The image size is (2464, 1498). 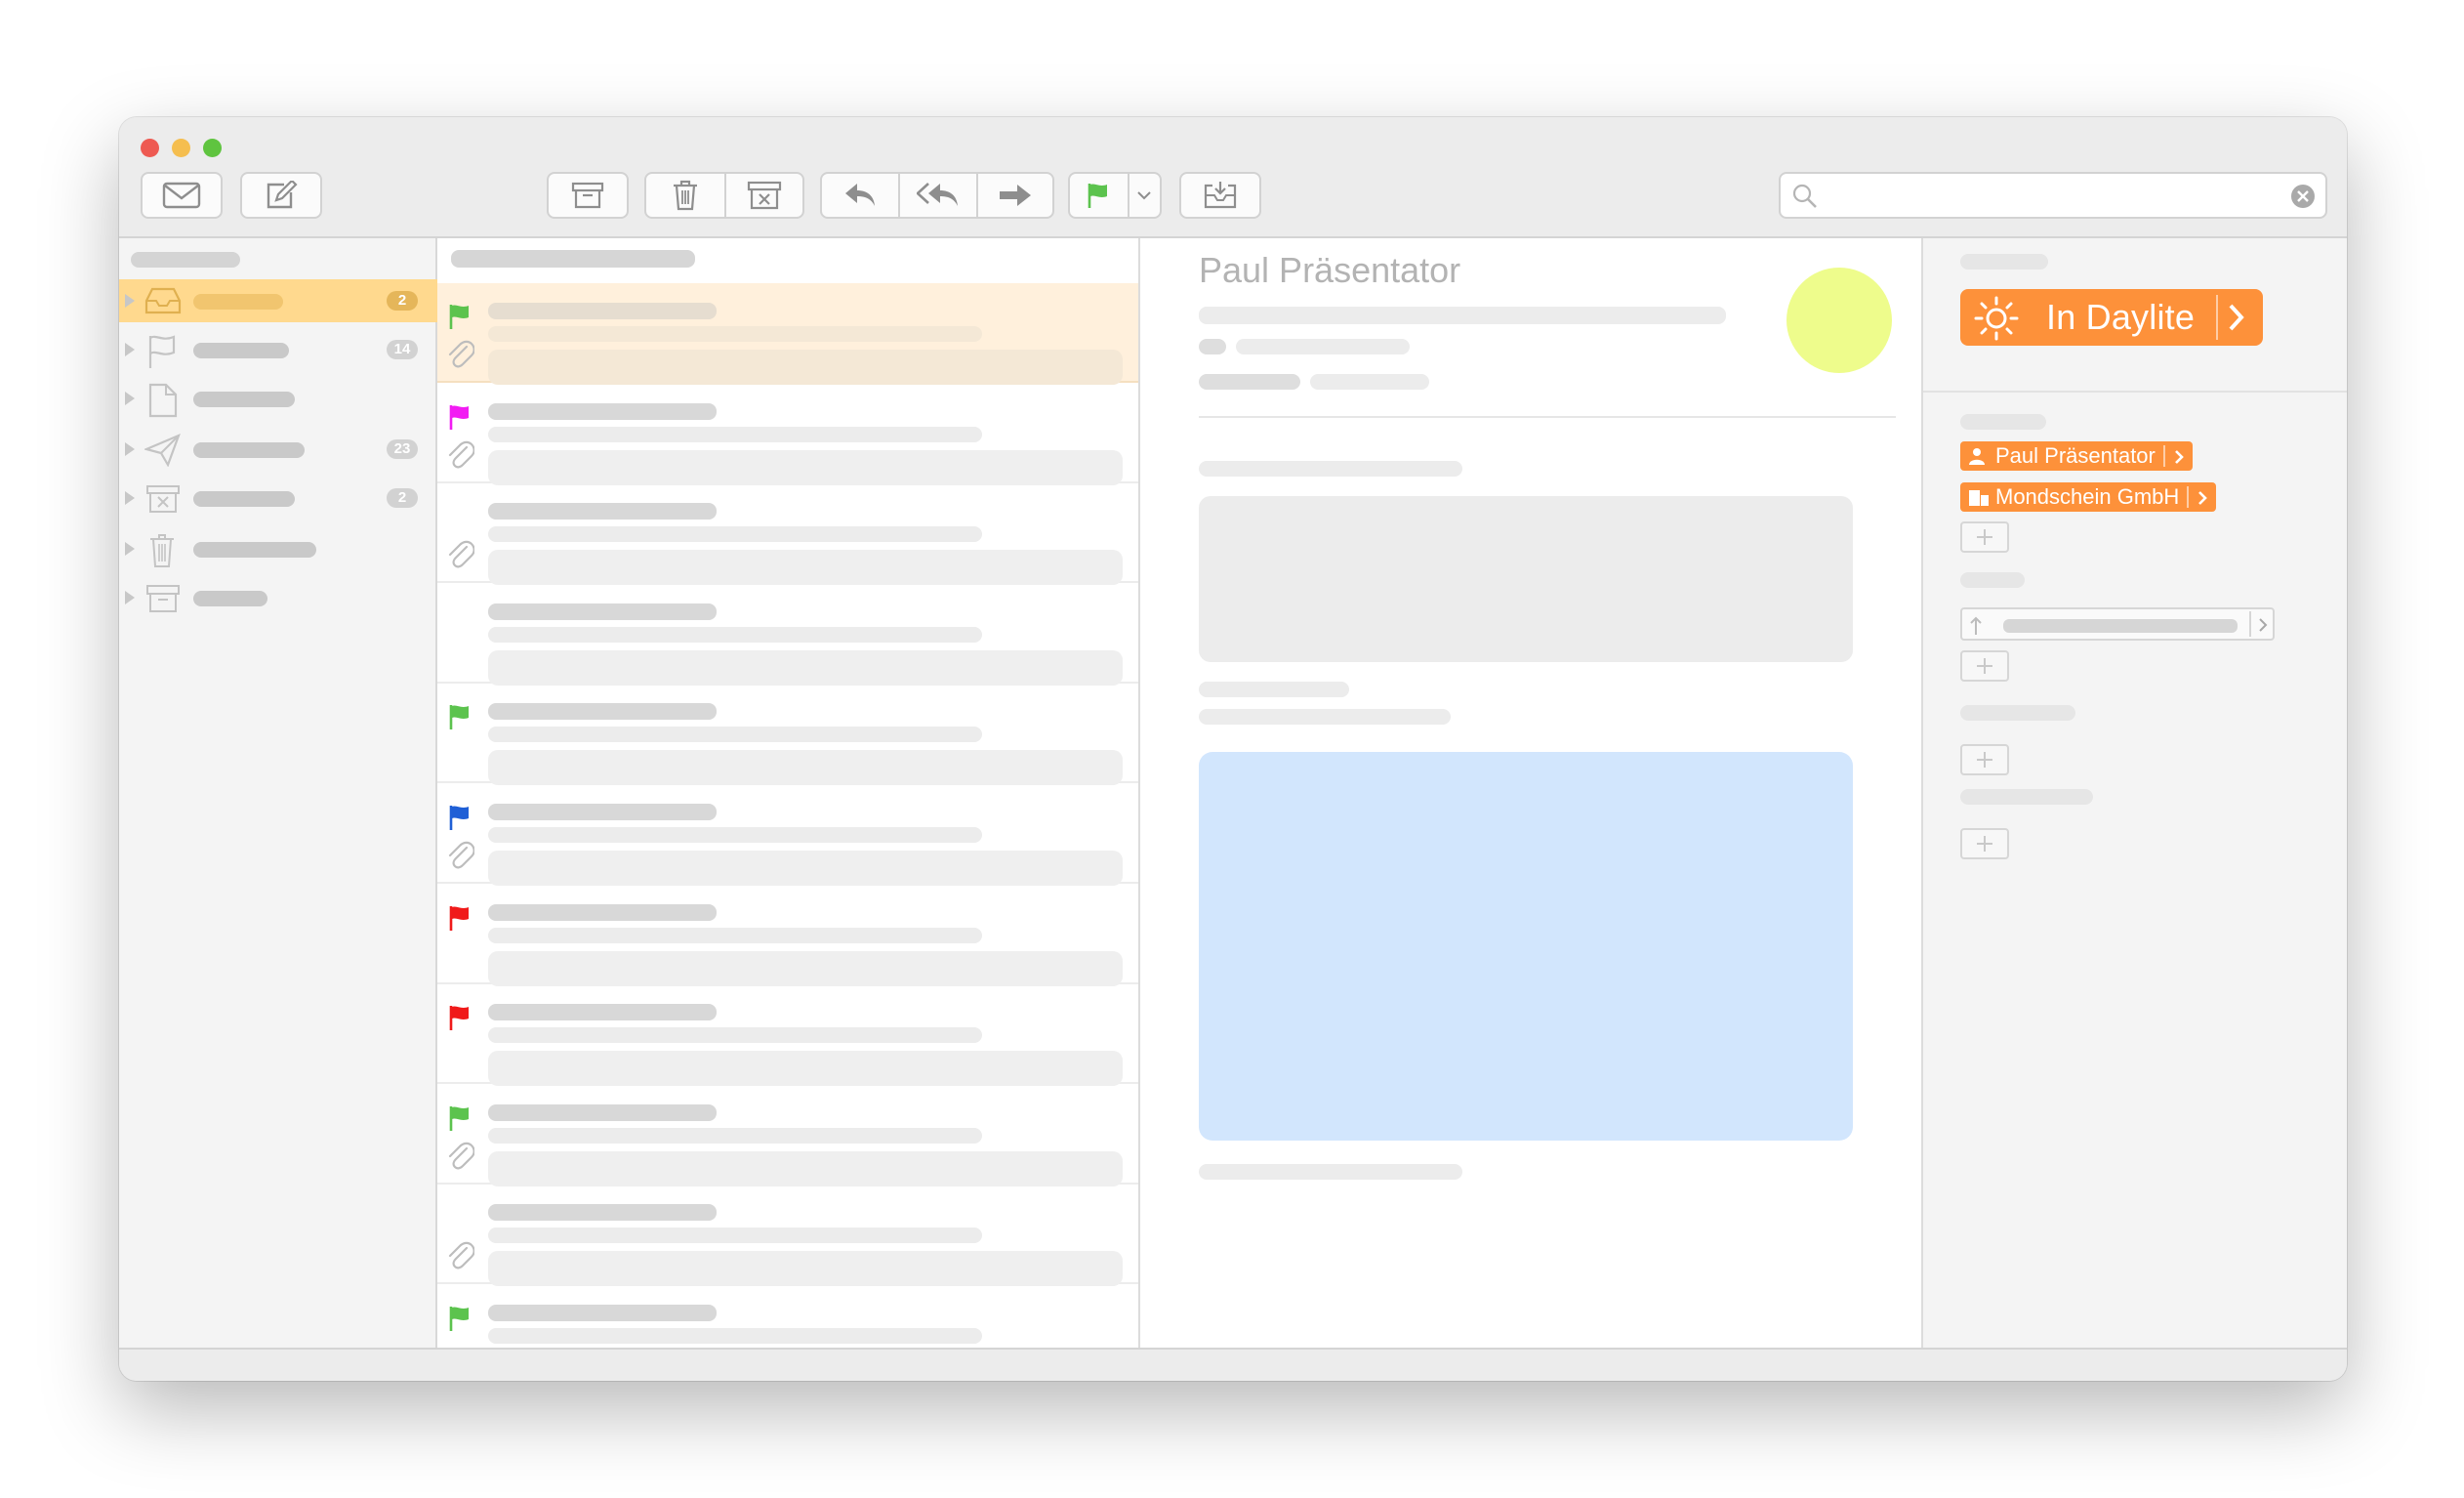 I want to click on delete-junk-group, so click(x=724, y=195).